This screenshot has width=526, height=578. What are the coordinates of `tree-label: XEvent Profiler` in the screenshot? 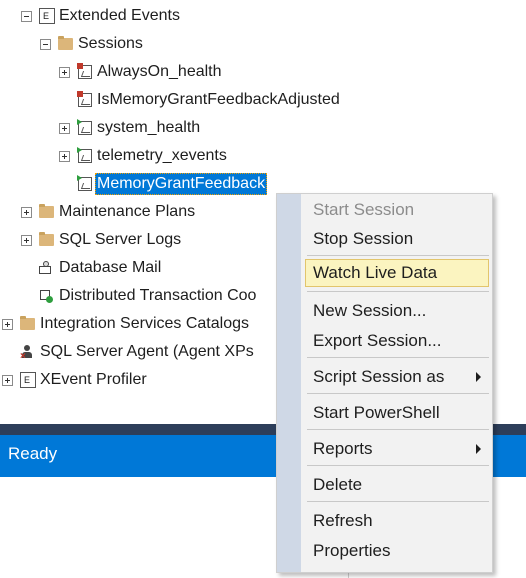 It's located at (93, 379).